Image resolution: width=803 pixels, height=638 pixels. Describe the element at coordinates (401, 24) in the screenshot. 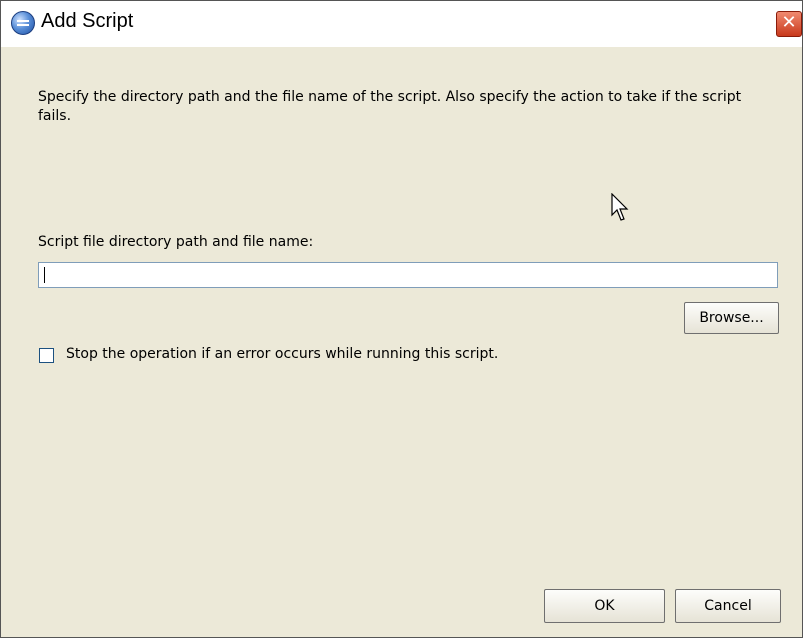

I see `title-bar: Add Script ✕` at that location.